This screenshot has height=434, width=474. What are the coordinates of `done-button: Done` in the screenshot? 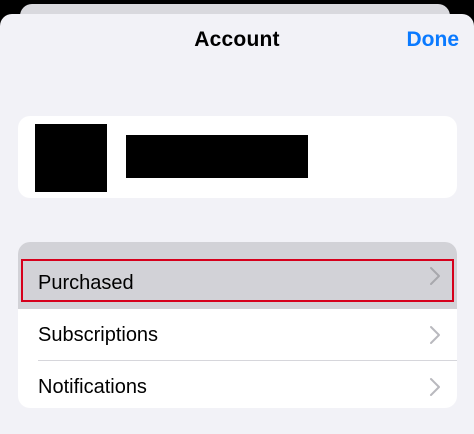 It's located at (433, 40).